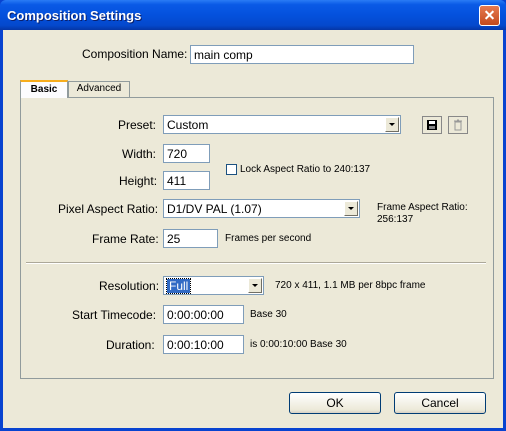 This screenshot has width=506, height=431. I want to click on frame-rate-label: Frame Rate:, so click(125, 239).